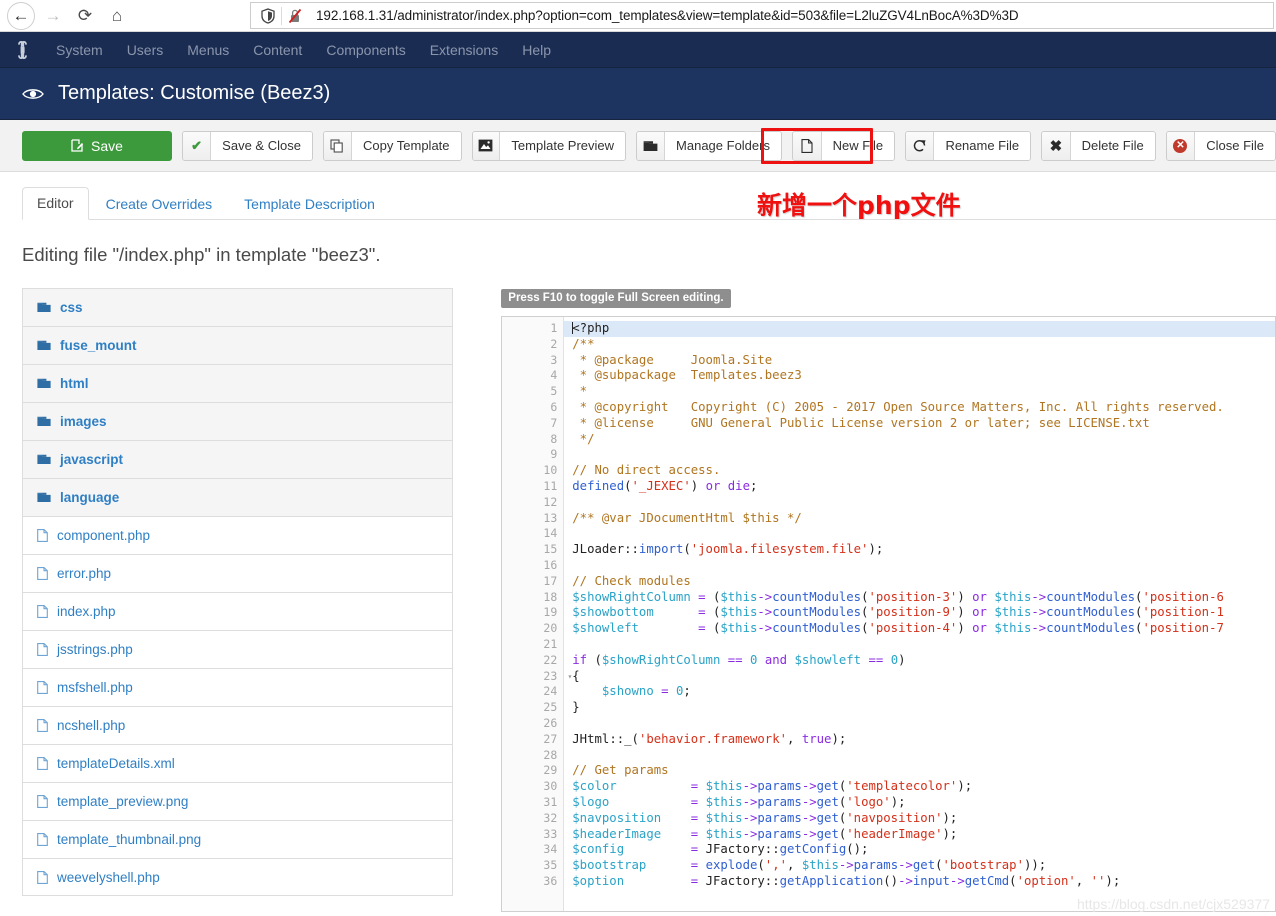  I want to click on rename-file-button: Rename File, so click(968, 145).